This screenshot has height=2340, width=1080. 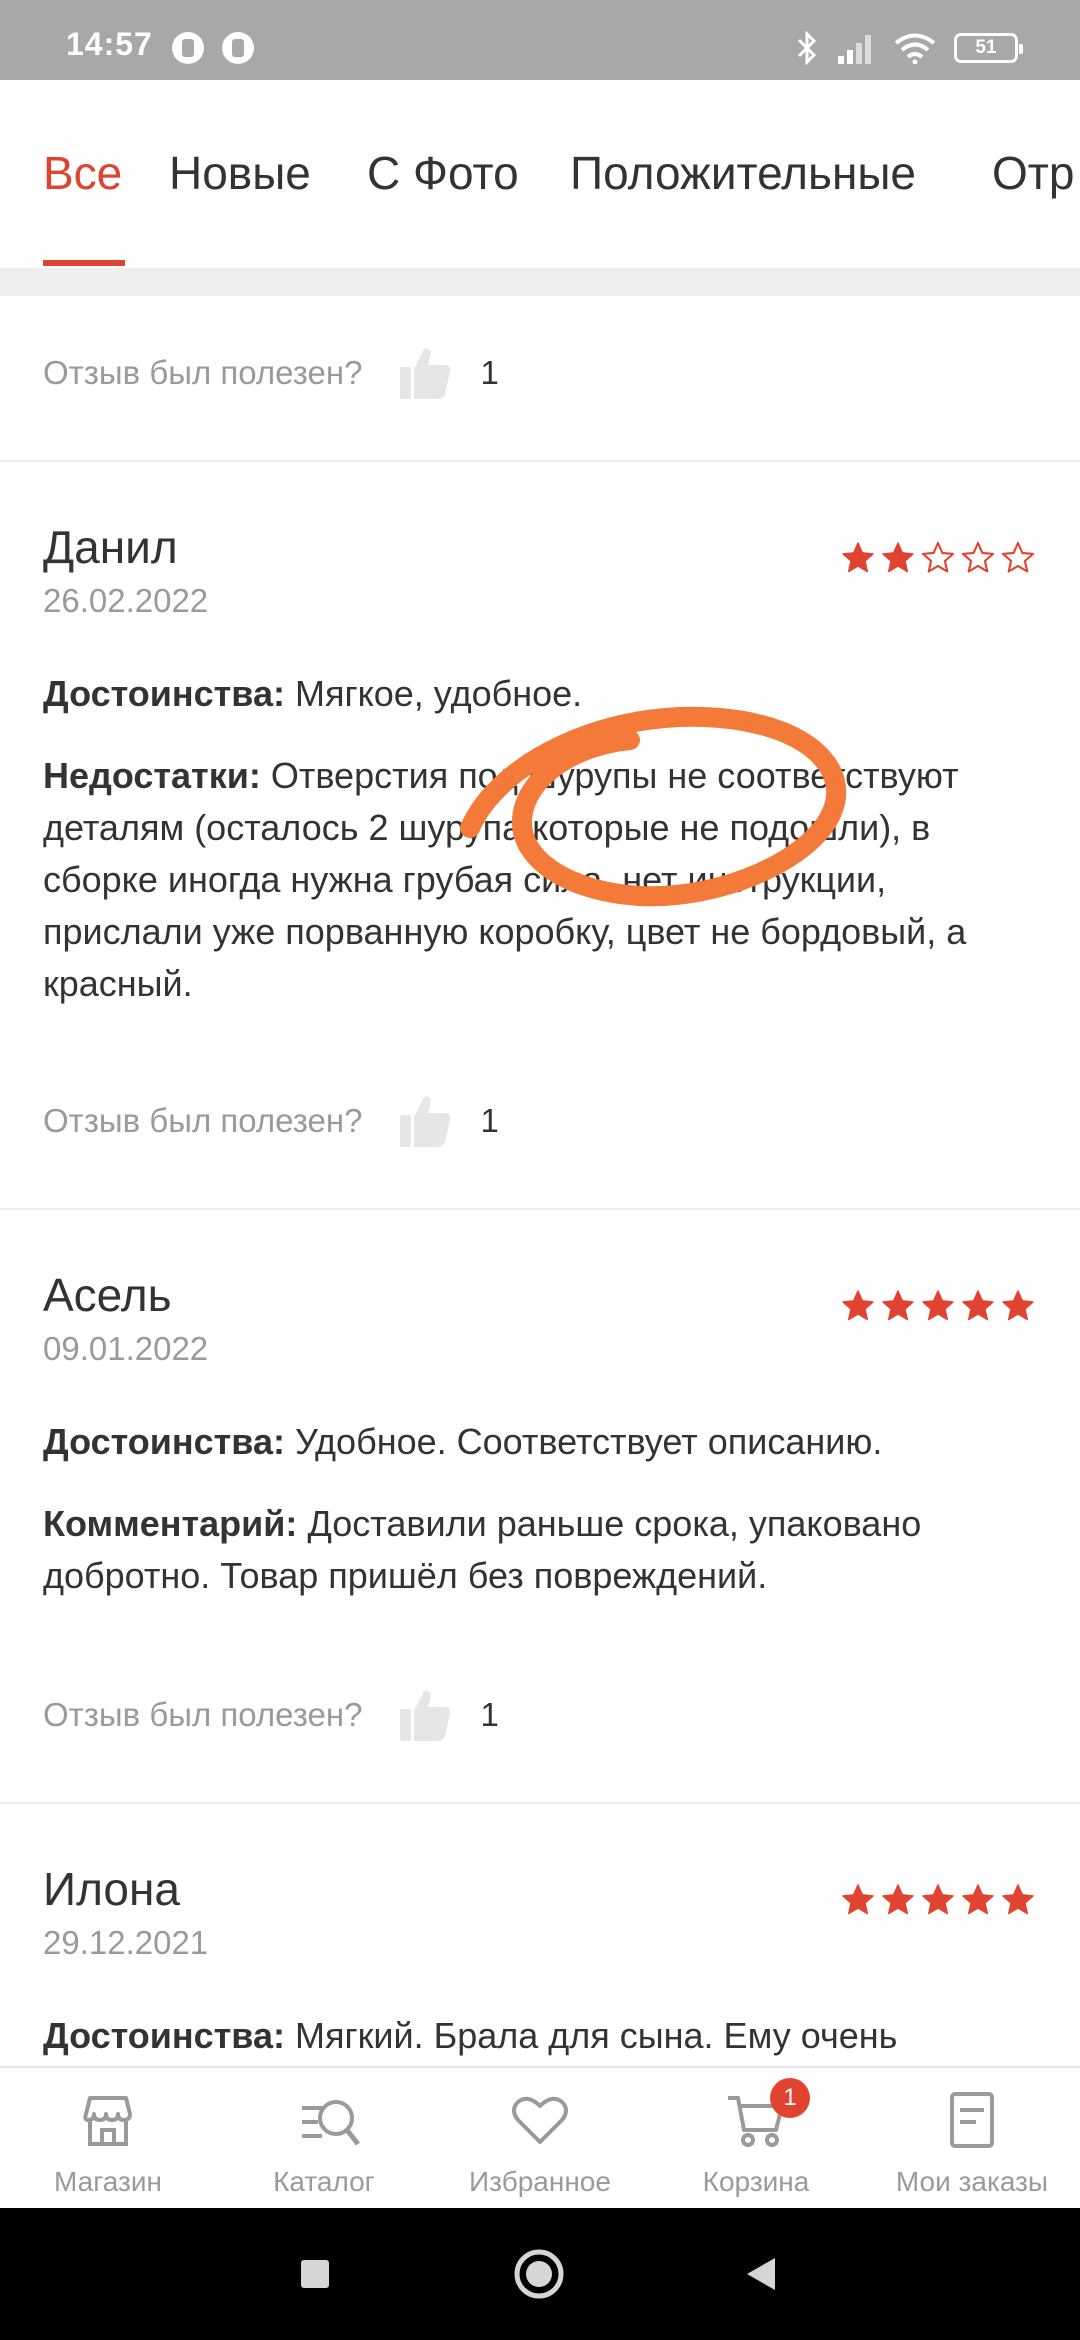 I want to click on pros-text: Удобное. Соответствует описанию., so click(x=588, y=1441).